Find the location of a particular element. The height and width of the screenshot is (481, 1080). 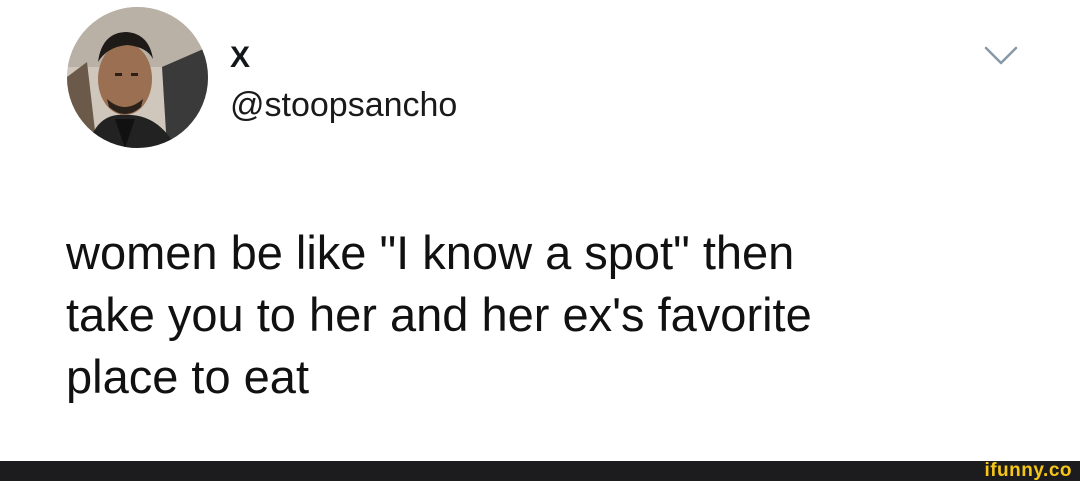

display-name: X is located at coordinates (240, 58).